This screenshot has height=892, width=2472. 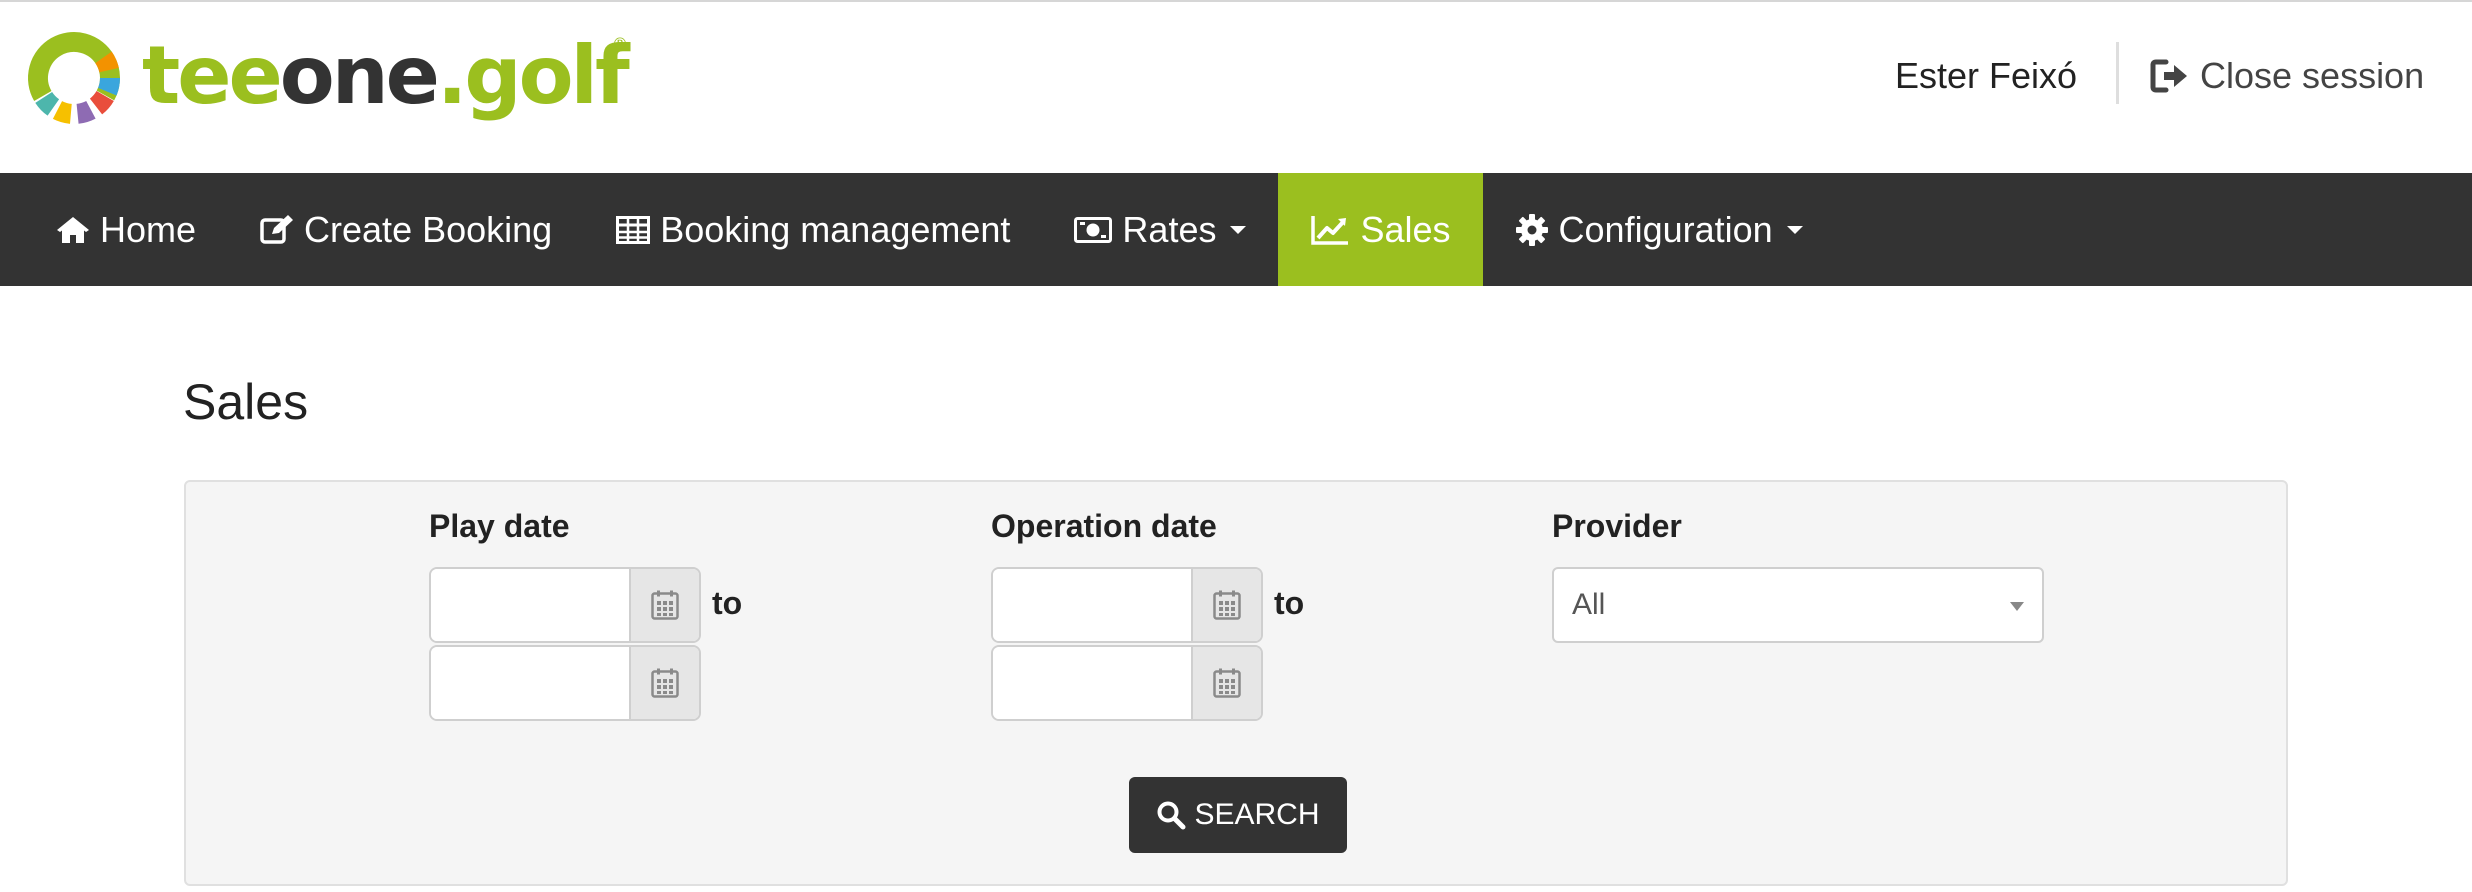 I want to click on play-date-to-calendar-button, so click(x=664, y=683).